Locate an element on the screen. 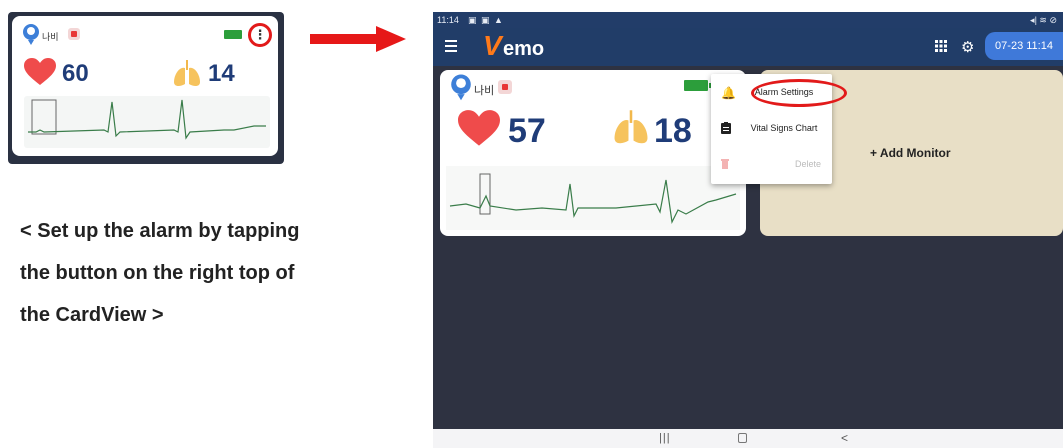 The height and width of the screenshot is (448, 1063). heart-rate-value: 60 is located at coordinates (75, 73).